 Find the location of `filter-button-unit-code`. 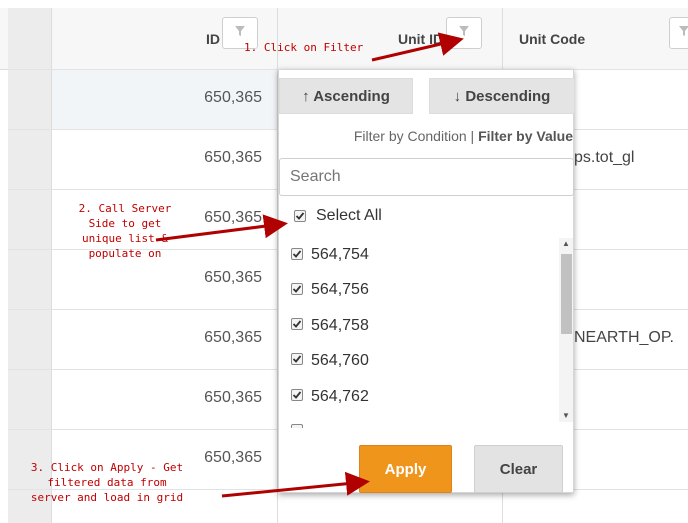

filter-button-unit-code is located at coordinates (678, 33).